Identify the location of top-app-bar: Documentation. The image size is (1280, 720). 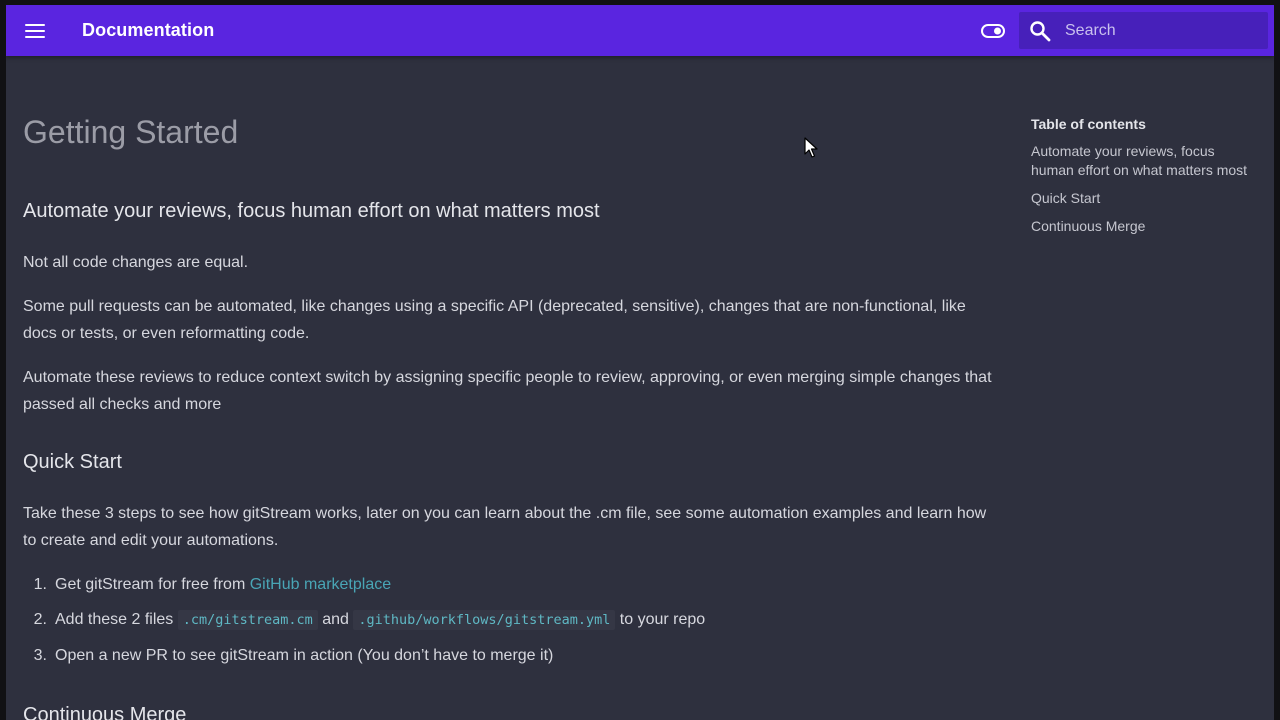
(640, 30).